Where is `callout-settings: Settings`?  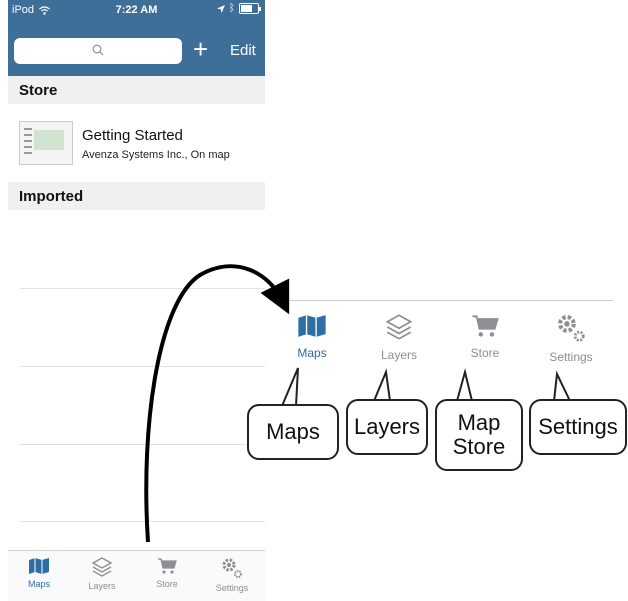
callout-settings: Settings is located at coordinates (578, 427).